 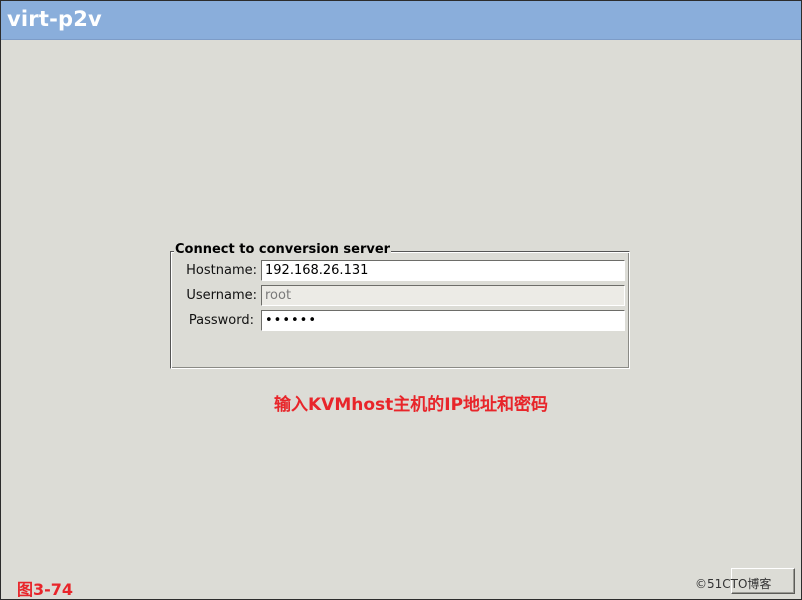 What do you see at coordinates (221, 320) in the screenshot?
I see `password-label: Password:` at bounding box center [221, 320].